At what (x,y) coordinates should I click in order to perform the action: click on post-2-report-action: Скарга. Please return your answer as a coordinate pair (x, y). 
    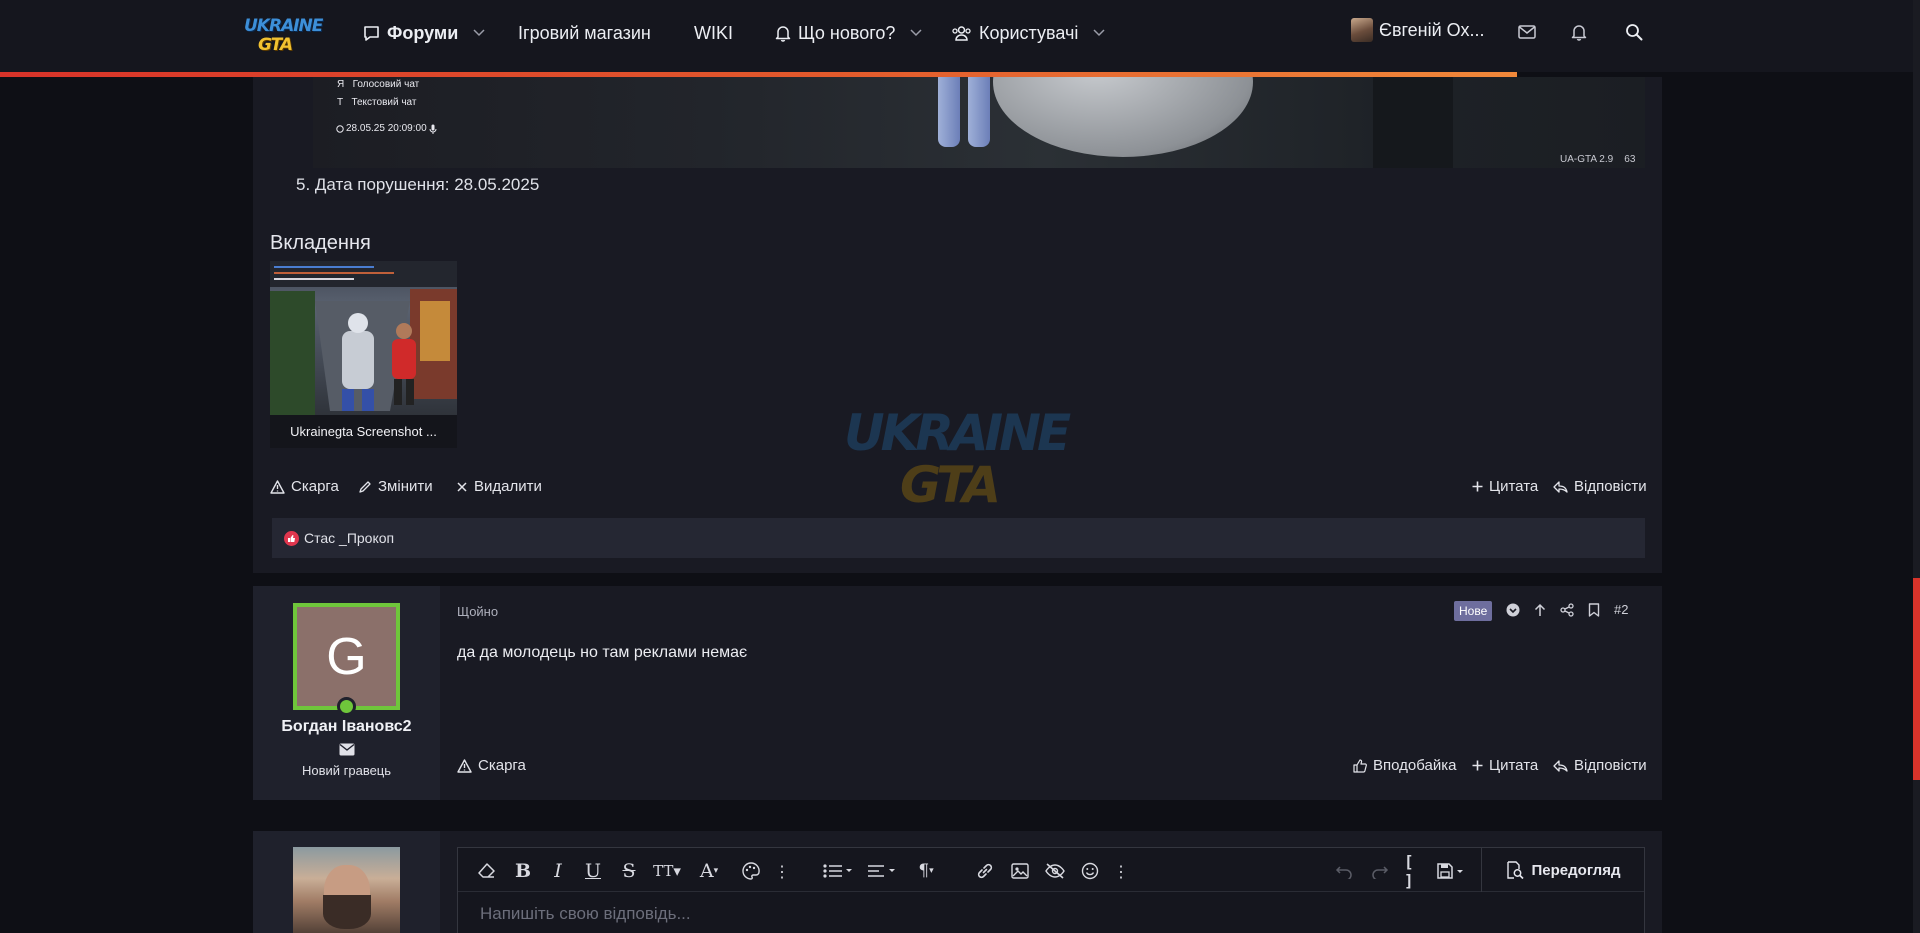
    Looking at the image, I should click on (491, 765).